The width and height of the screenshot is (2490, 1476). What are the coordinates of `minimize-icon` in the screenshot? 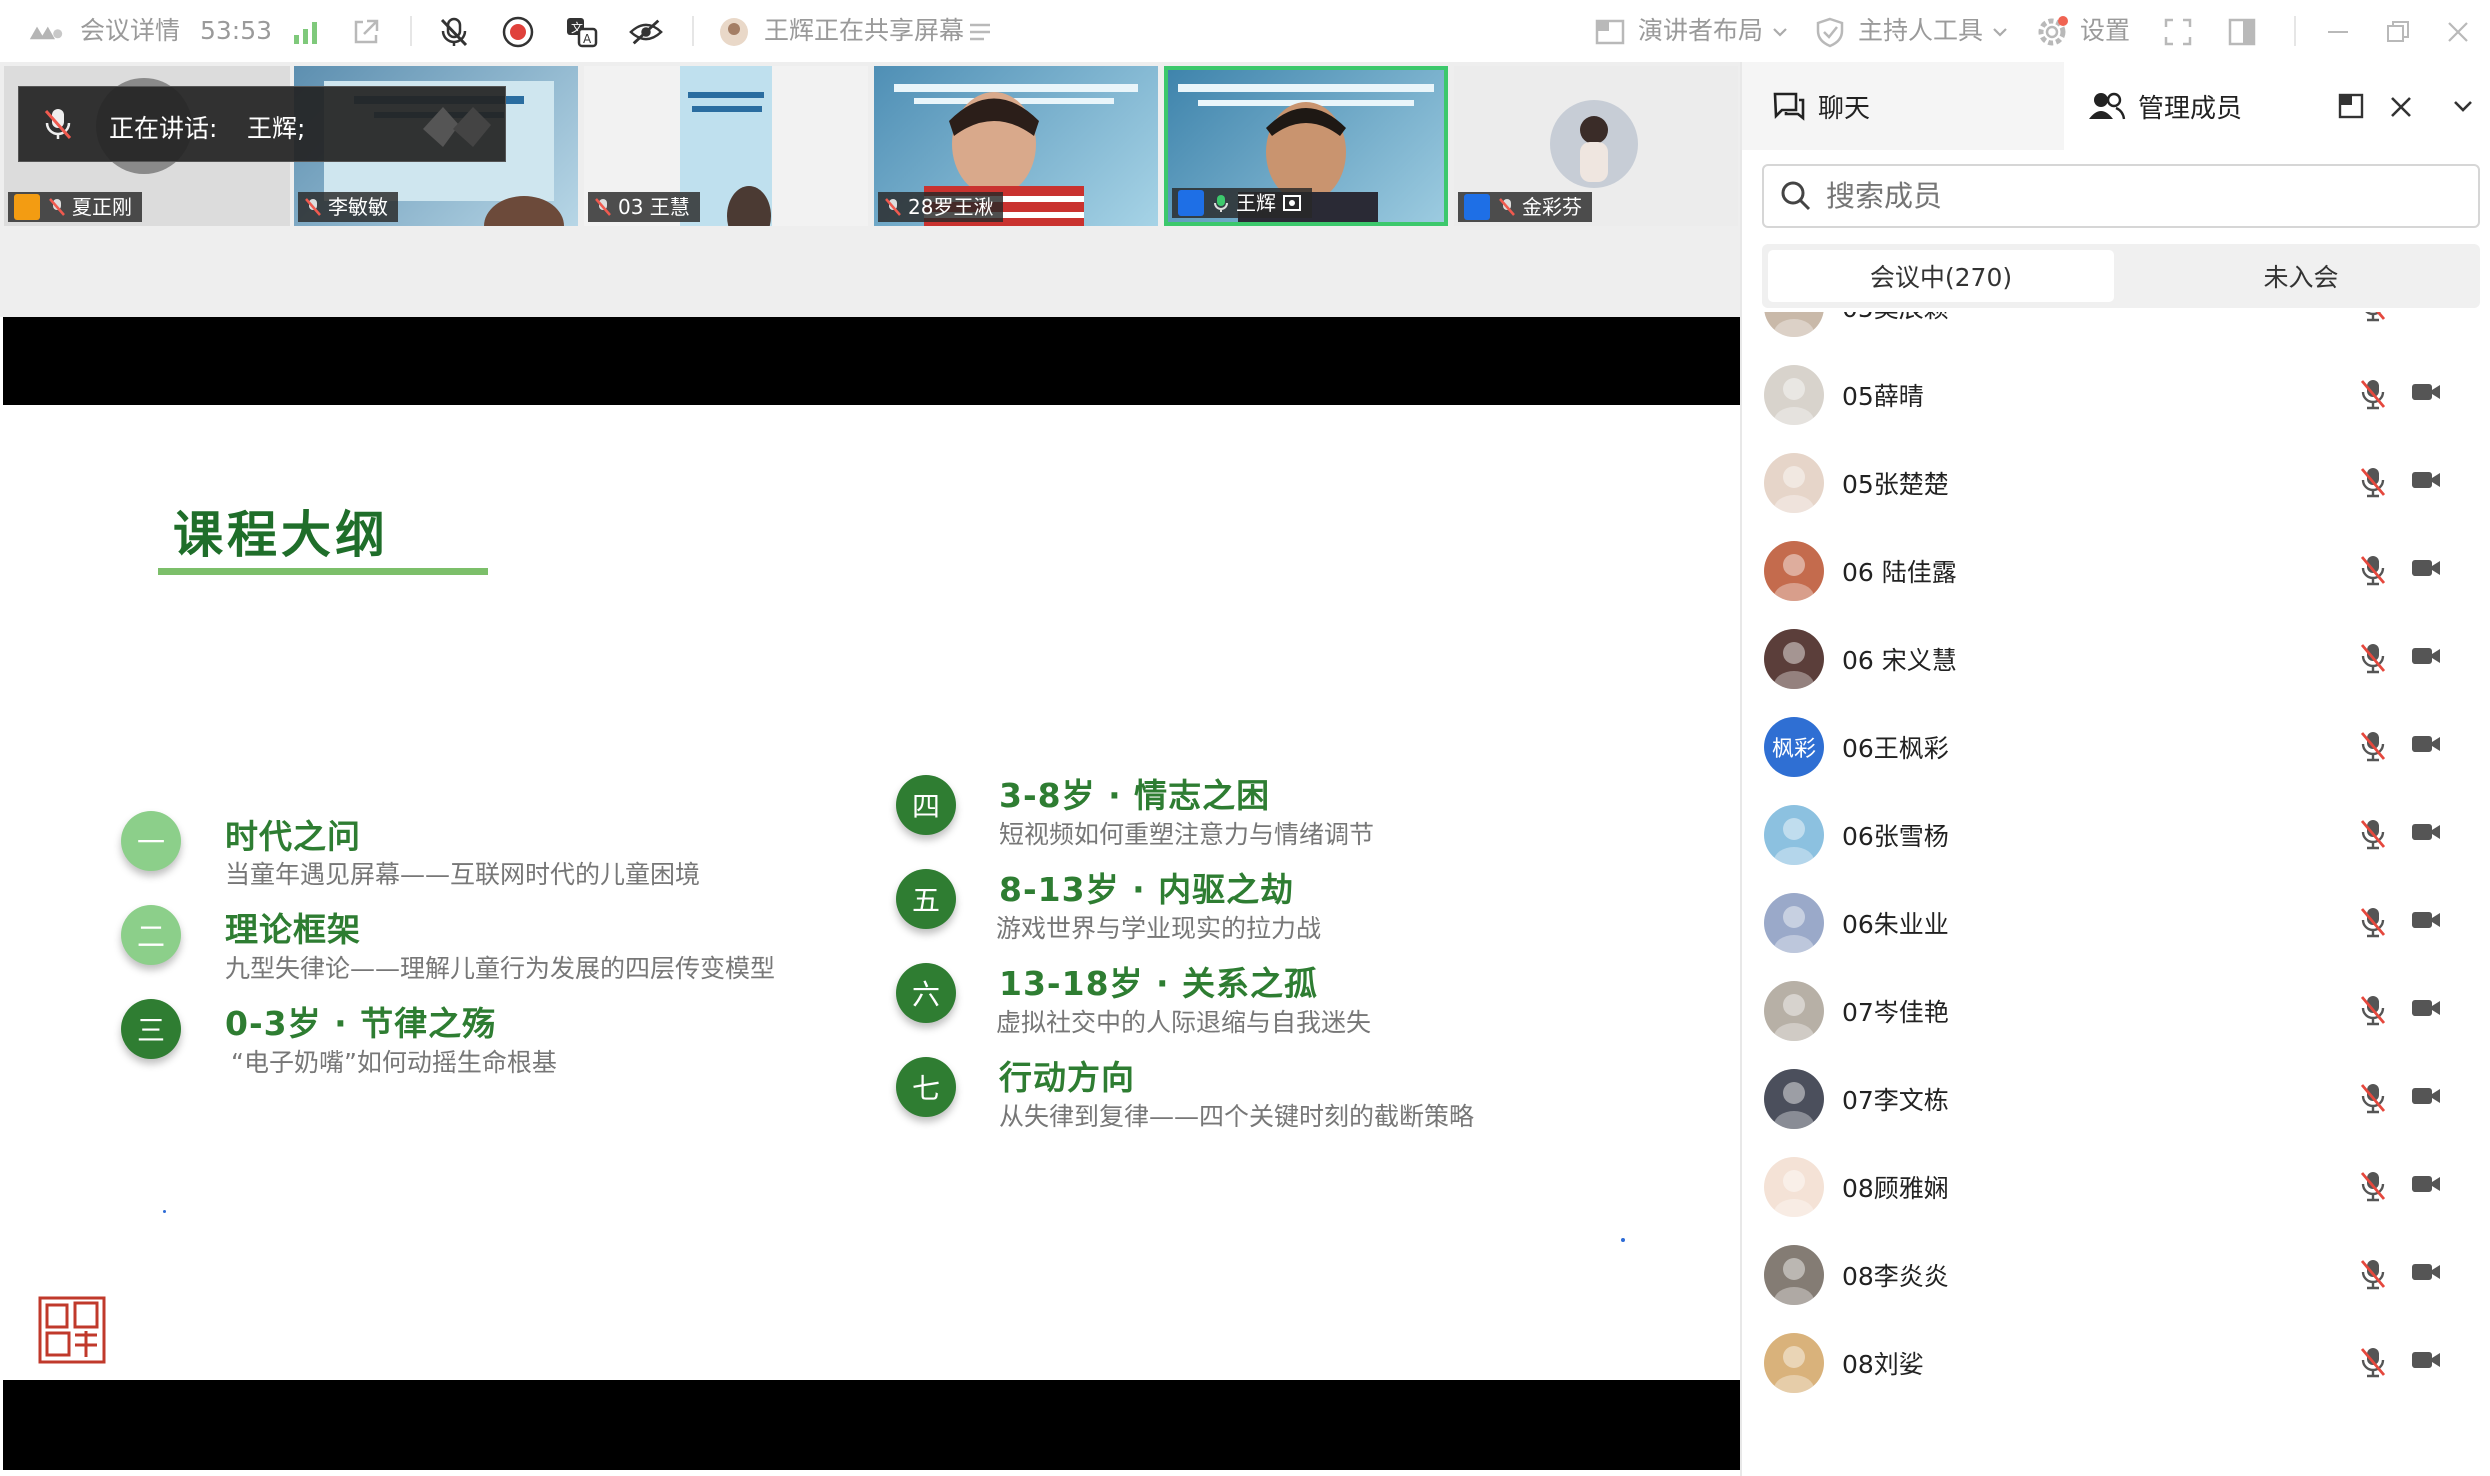 It's located at (2338, 32).